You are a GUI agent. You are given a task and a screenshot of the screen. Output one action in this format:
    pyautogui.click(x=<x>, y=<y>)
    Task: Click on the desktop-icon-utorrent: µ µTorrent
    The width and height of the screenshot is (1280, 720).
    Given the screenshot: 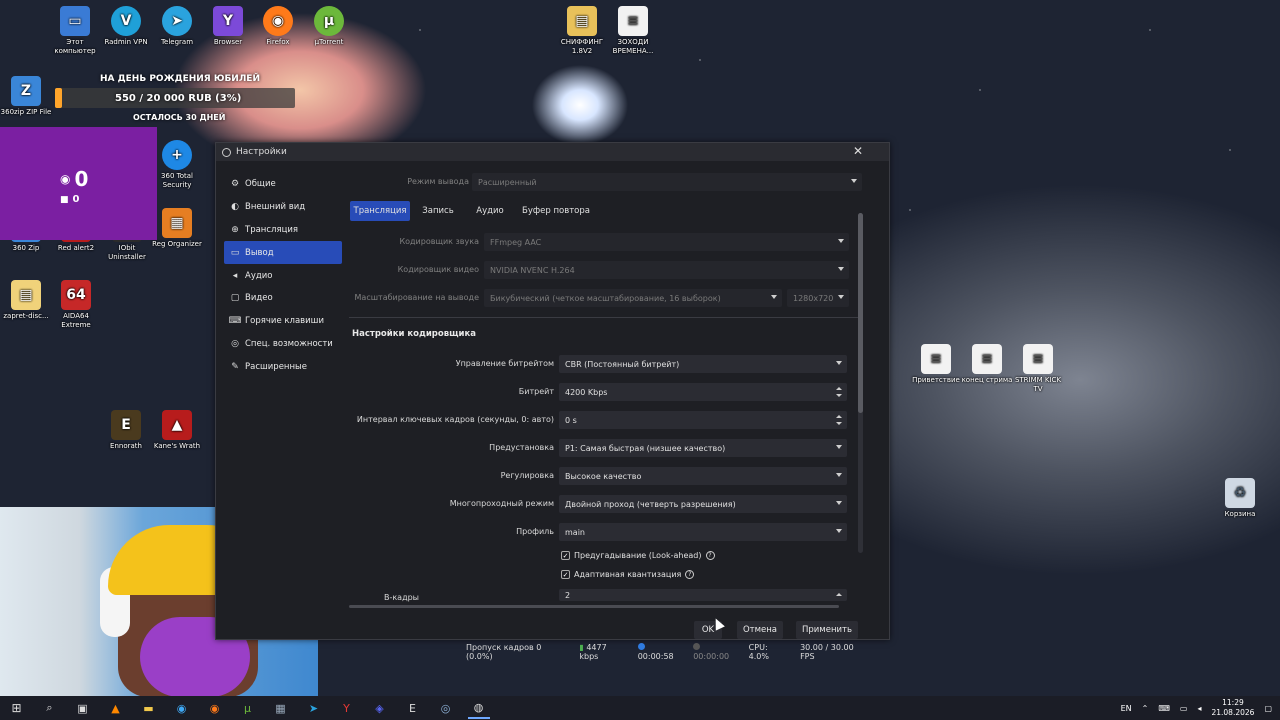 What is the action you would take?
    pyautogui.click(x=329, y=26)
    